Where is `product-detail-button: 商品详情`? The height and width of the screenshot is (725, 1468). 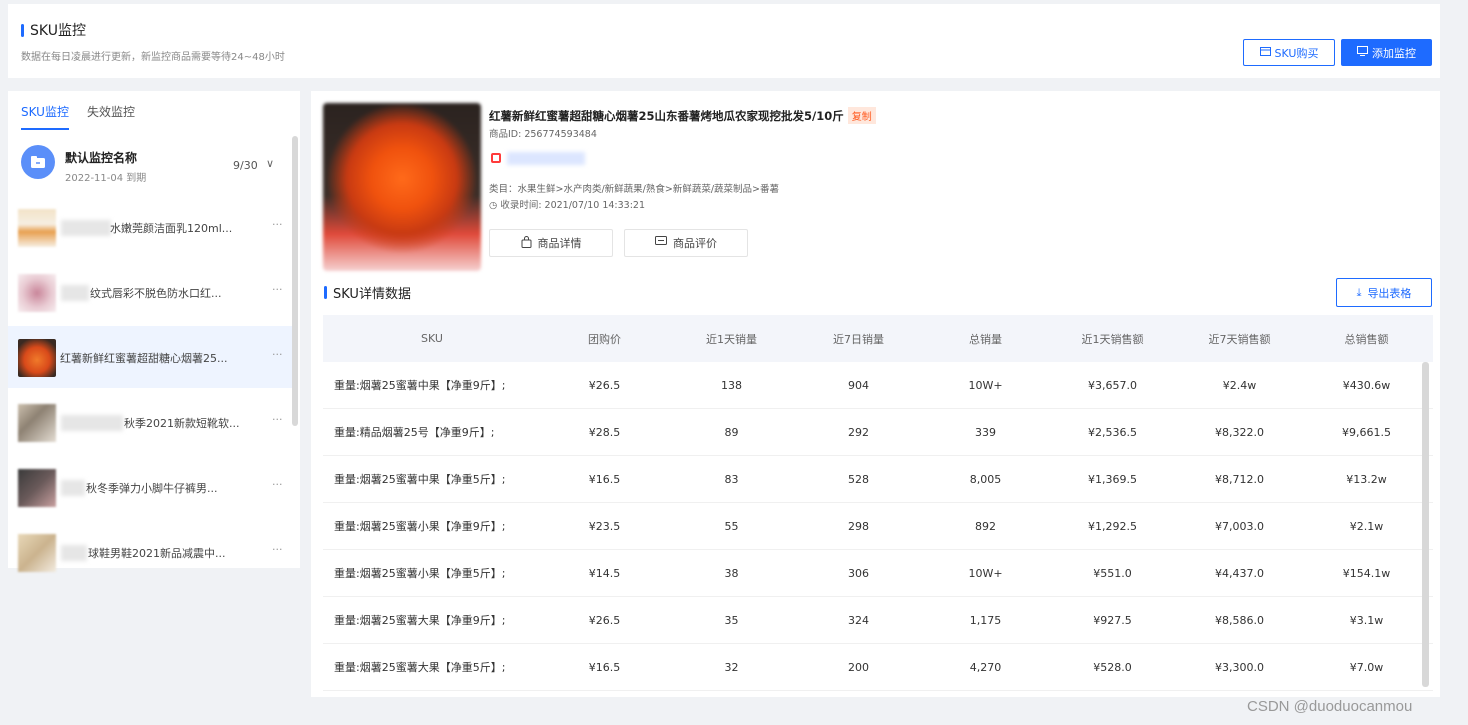
product-detail-button: 商品详情 is located at coordinates (551, 243).